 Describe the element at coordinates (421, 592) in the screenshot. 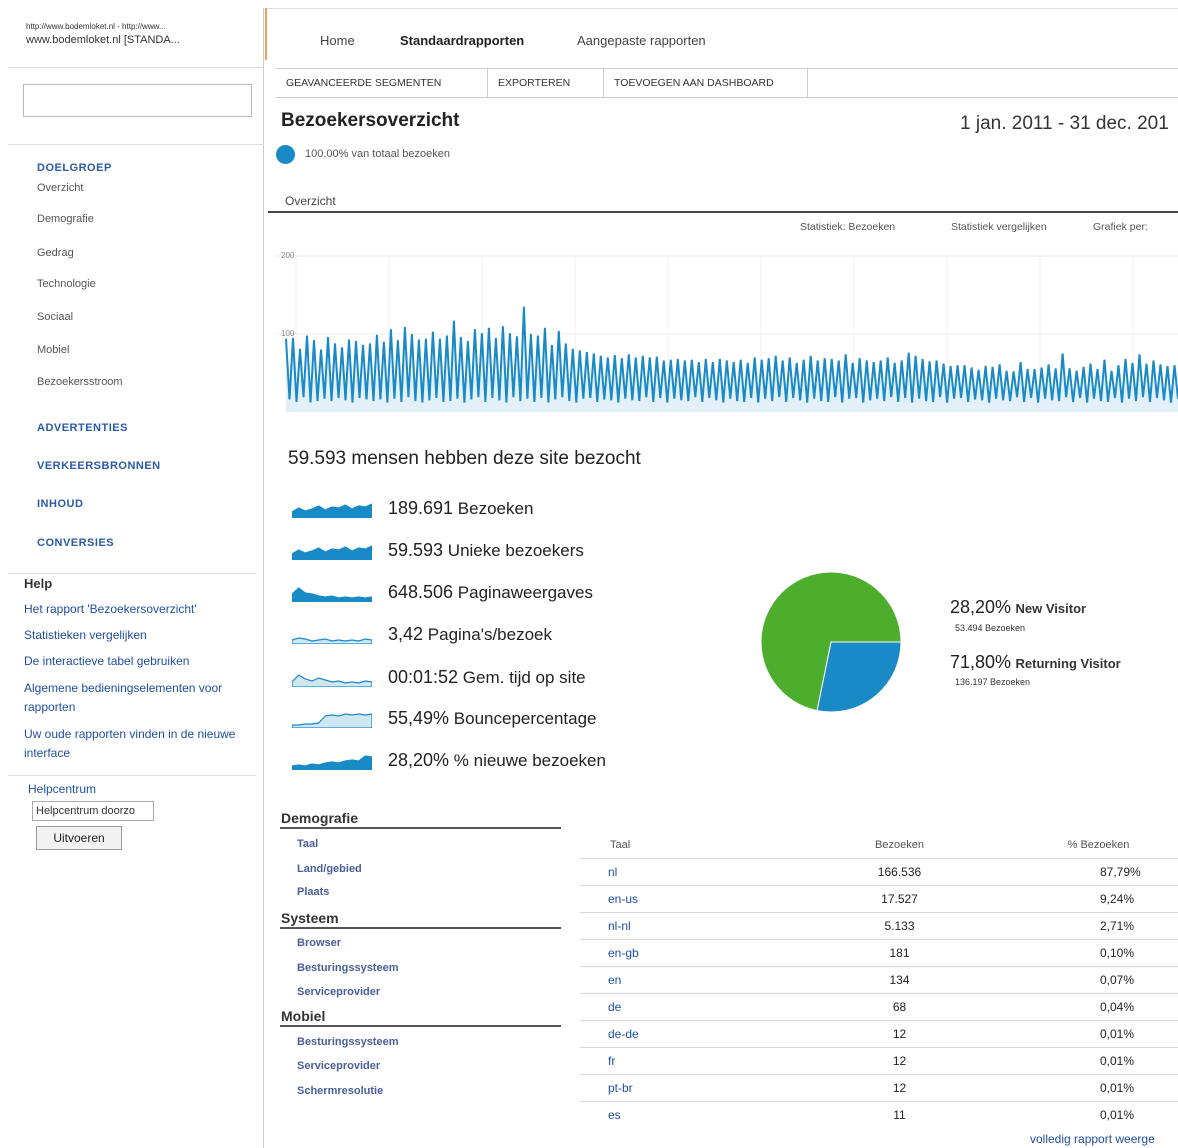

I see `metric-value: 648.506` at that location.